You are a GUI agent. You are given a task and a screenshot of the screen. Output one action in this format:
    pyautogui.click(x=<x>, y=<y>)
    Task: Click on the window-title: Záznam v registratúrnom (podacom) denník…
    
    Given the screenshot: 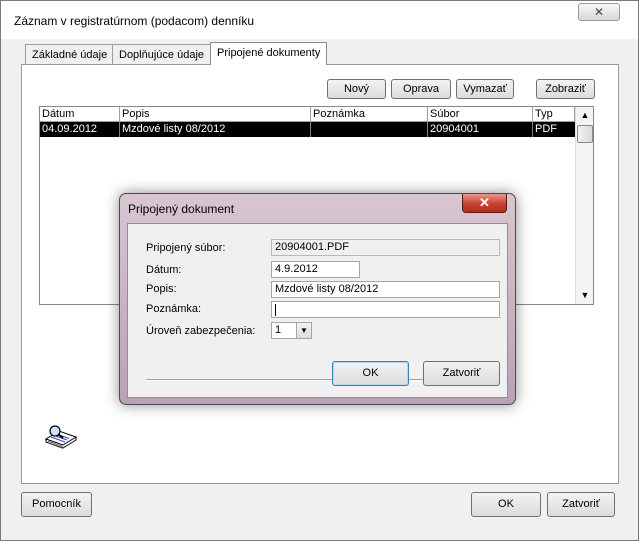 What is the action you would take?
    pyautogui.click(x=134, y=21)
    